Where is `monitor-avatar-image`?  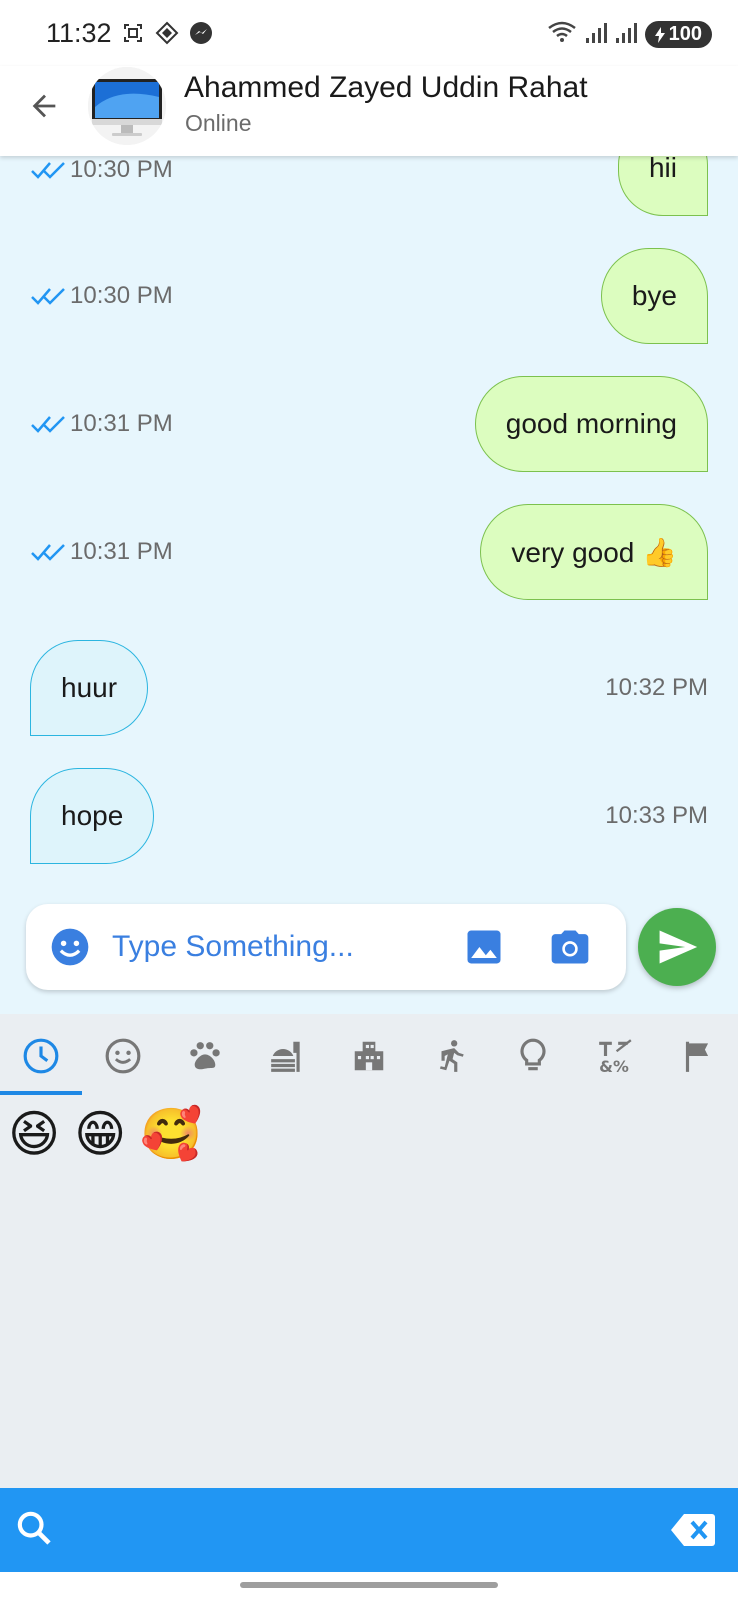 monitor-avatar-image is located at coordinates (127, 106).